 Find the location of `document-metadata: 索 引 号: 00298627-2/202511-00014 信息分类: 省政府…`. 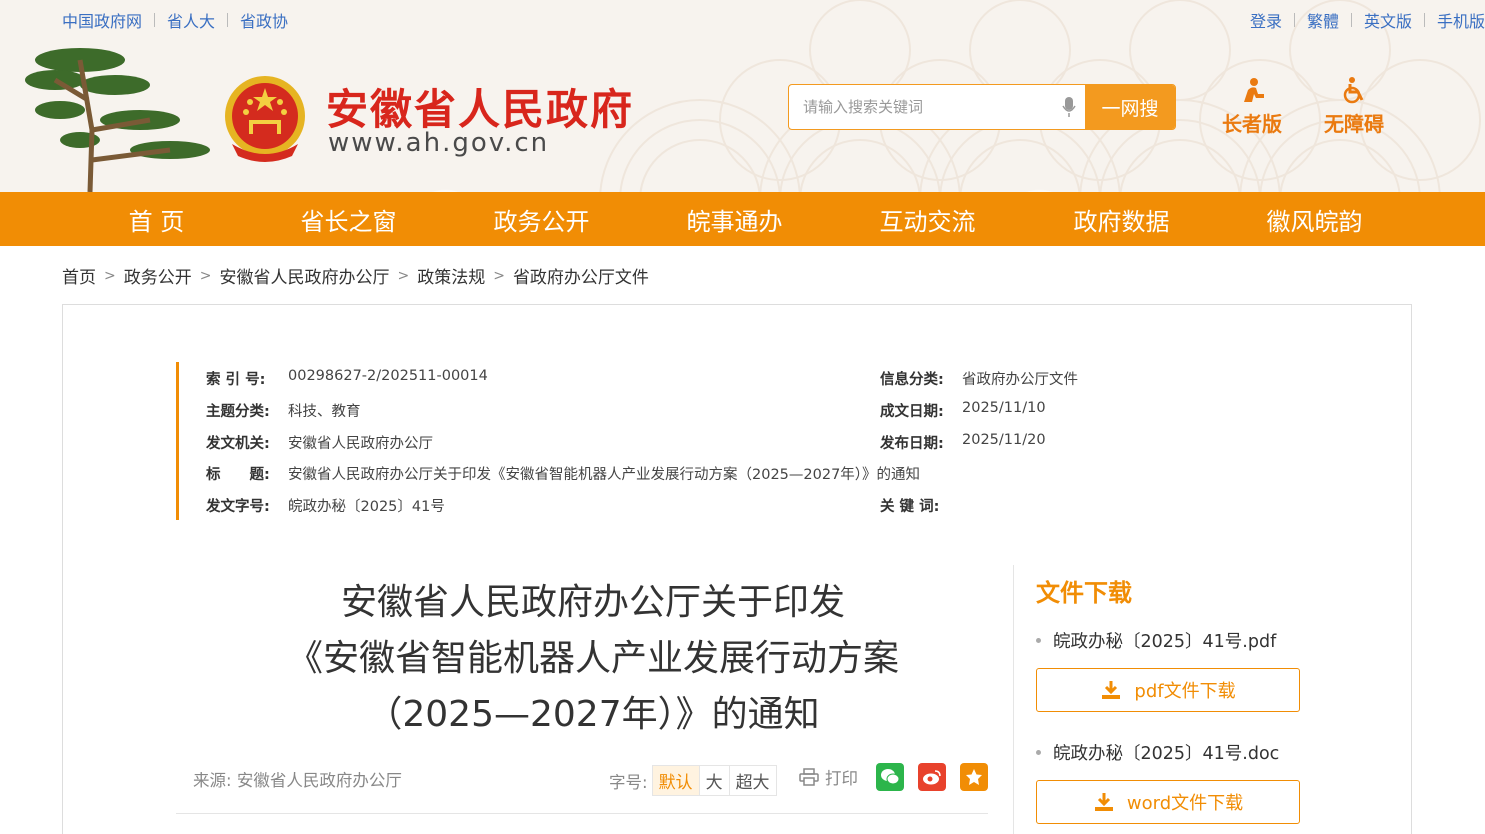

document-metadata: 索 引 号: 00298627-2/202511-00014 信息分类: 省政府… is located at coordinates (656, 441).